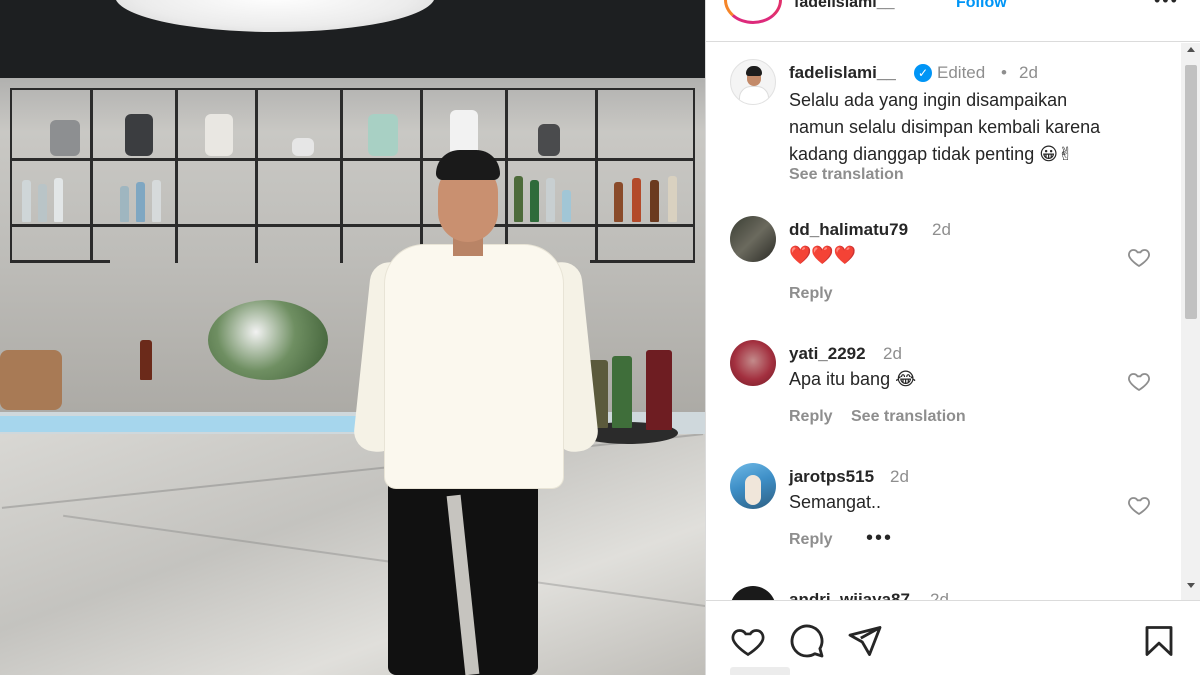 The image size is (1200, 675). What do you see at coordinates (60, 261) in the screenshot?
I see `shelf-lower-left` at bounding box center [60, 261].